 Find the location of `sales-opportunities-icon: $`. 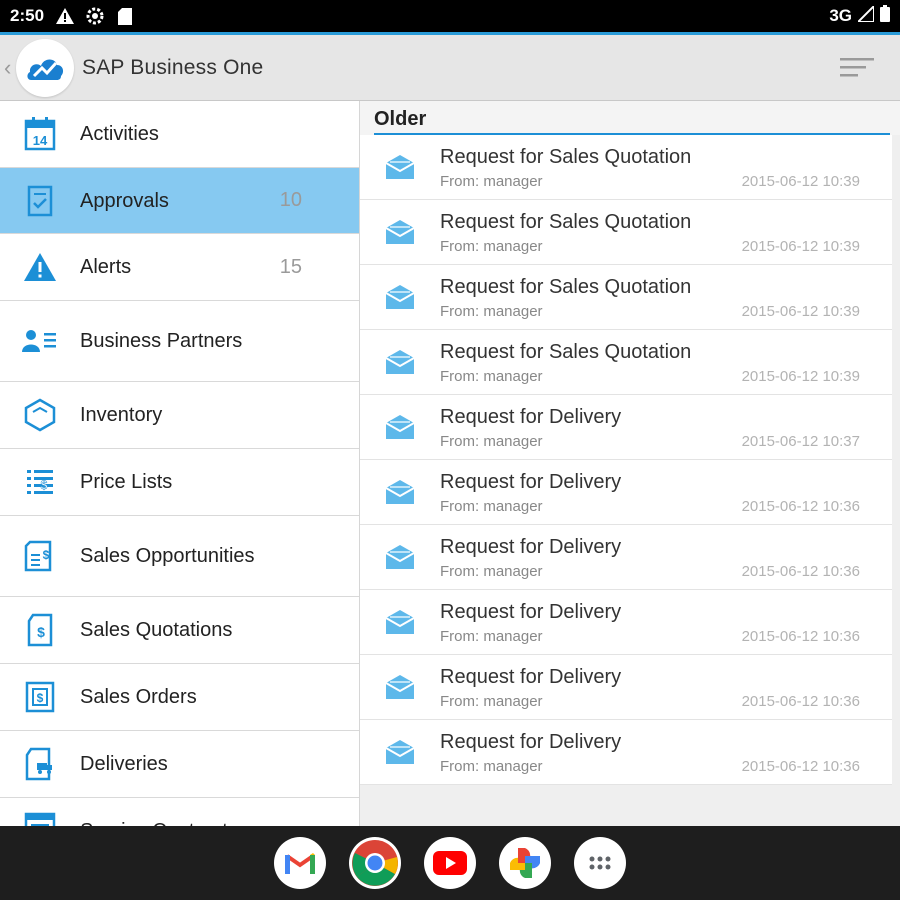

sales-opportunities-icon: $ is located at coordinates (40, 556).